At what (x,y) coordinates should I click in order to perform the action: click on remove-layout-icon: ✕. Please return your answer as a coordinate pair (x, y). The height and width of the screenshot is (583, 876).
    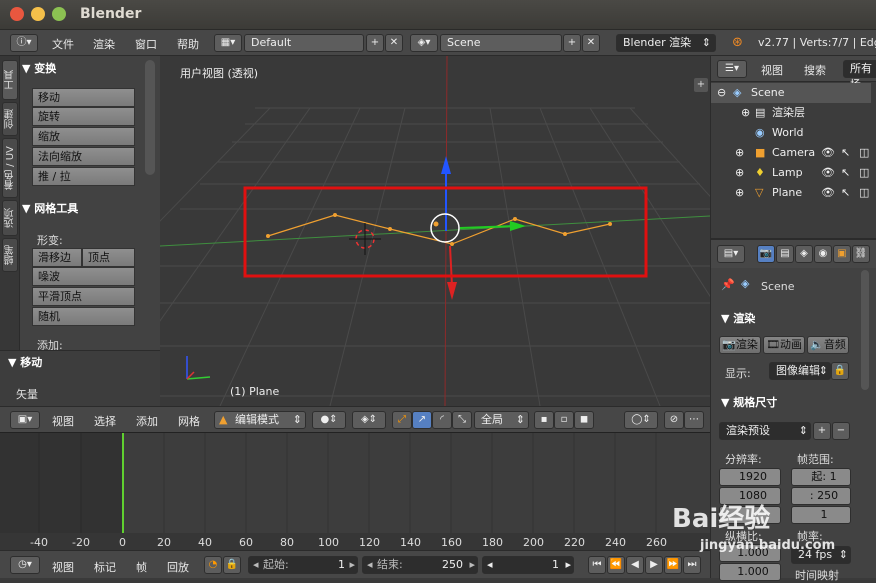
    Looking at the image, I should click on (394, 43).